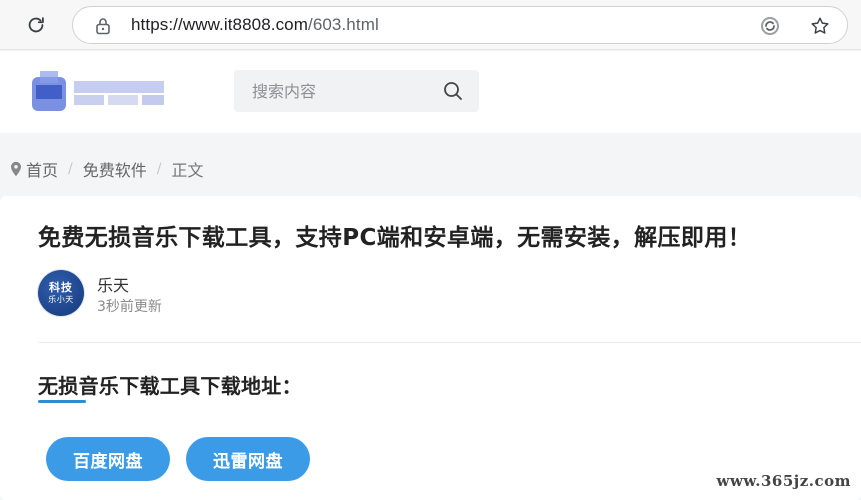  What do you see at coordinates (61, 287) in the screenshot?
I see `avatar-text-line1: 科技` at bounding box center [61, 287].